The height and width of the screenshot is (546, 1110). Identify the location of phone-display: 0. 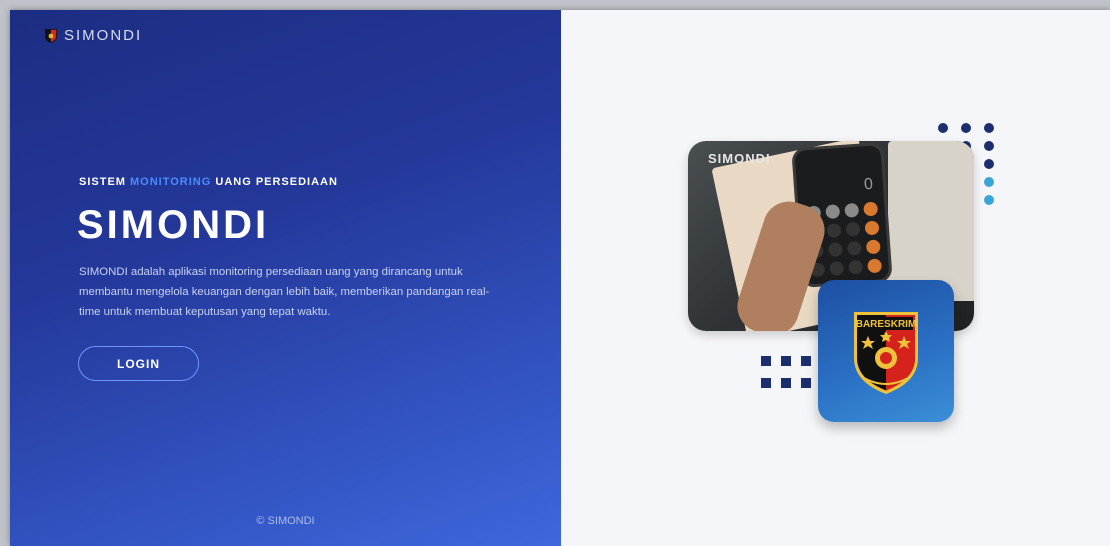
(868, 184).